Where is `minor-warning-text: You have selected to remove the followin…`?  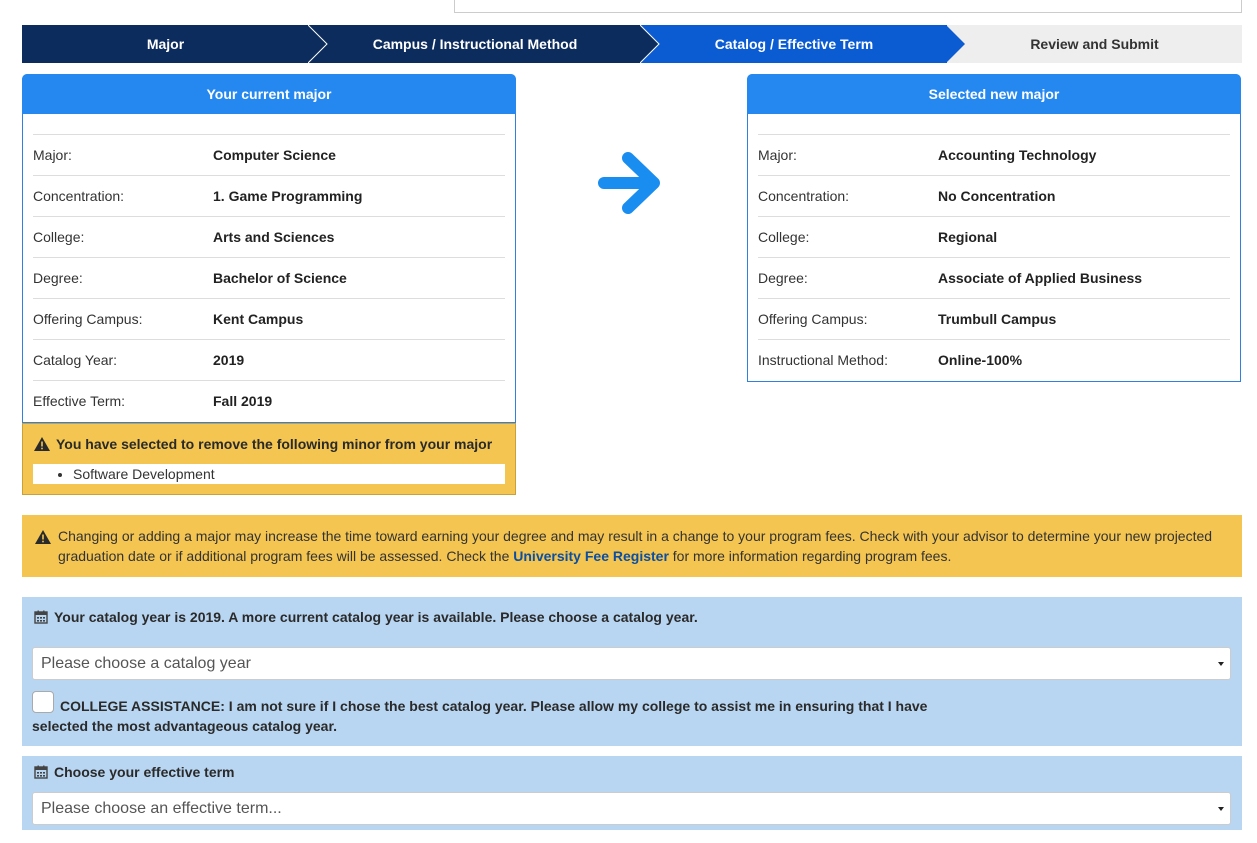 minor-warning-text: You have selected to remove the followin… is located at coordinates (274, 444).